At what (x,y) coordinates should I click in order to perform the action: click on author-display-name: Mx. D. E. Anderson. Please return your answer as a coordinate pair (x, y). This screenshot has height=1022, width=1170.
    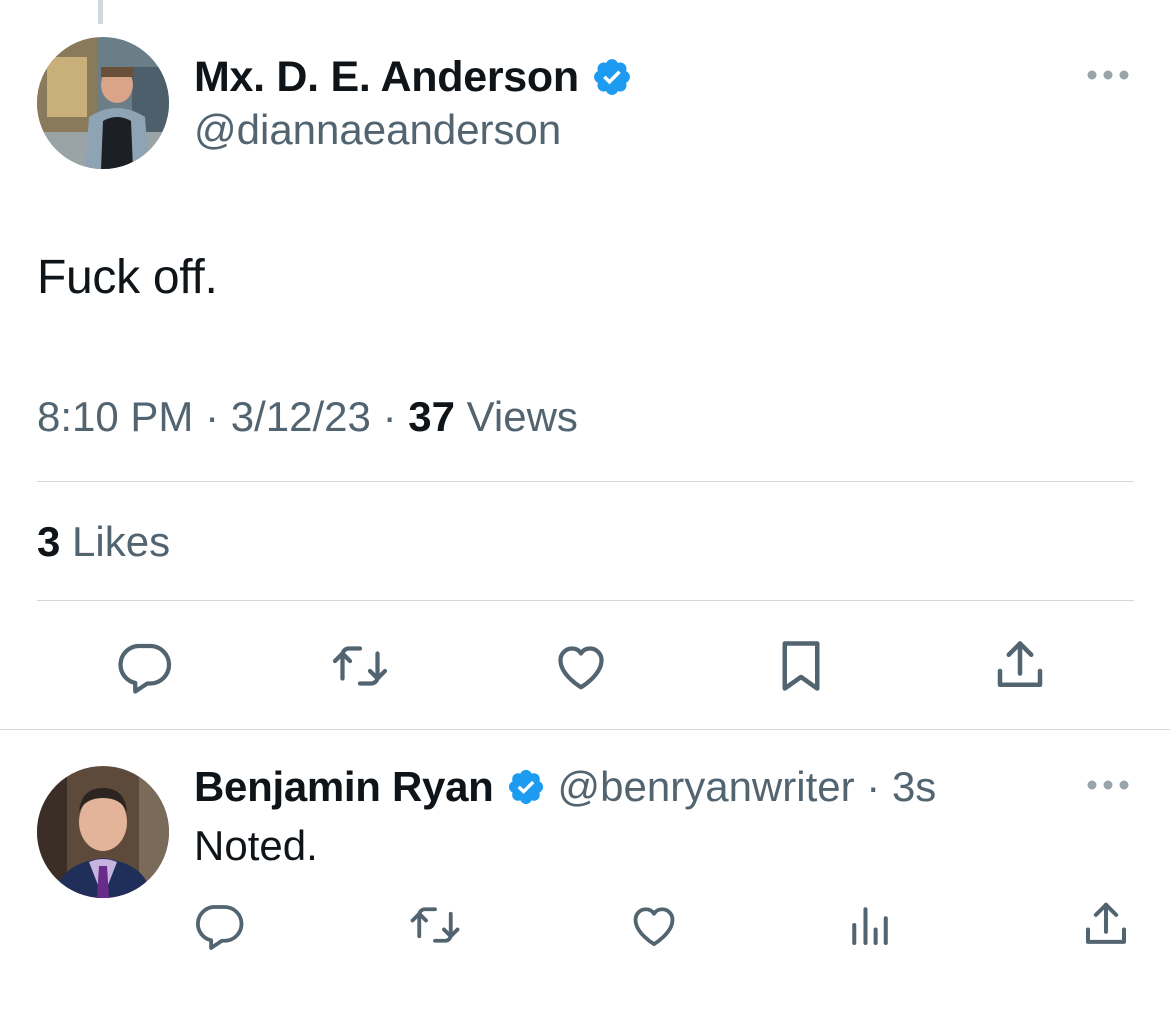
    Looking at the image, I should click on (386, 77).